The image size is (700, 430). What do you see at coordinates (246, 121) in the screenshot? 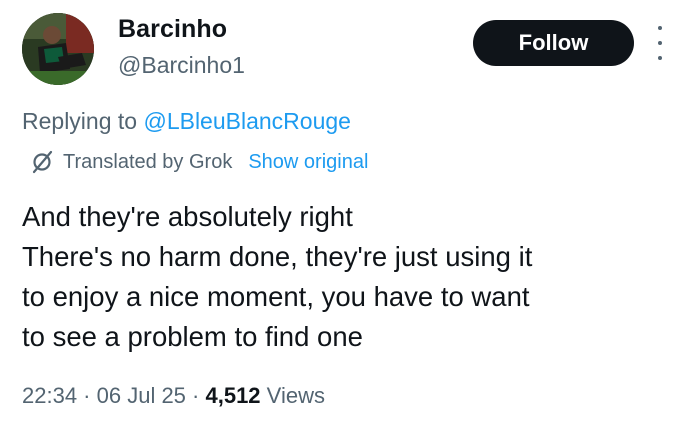
I see `reply-mention-link: @LBleuBlancRouge` at bounding box center [246, 121].